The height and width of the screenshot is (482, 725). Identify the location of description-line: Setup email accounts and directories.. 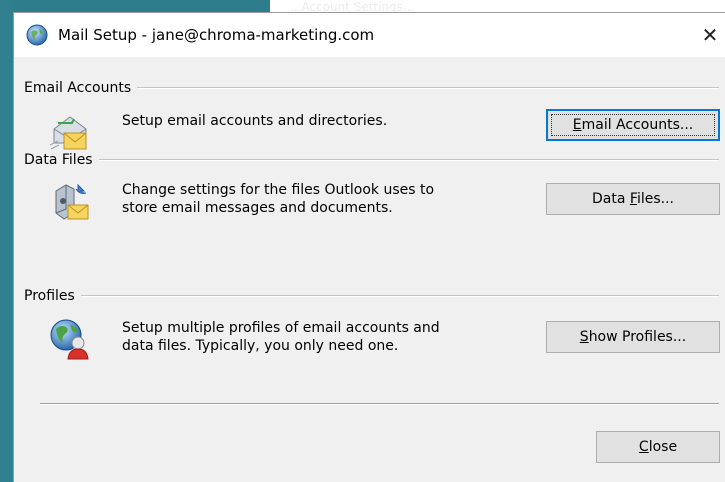
(255, 121).